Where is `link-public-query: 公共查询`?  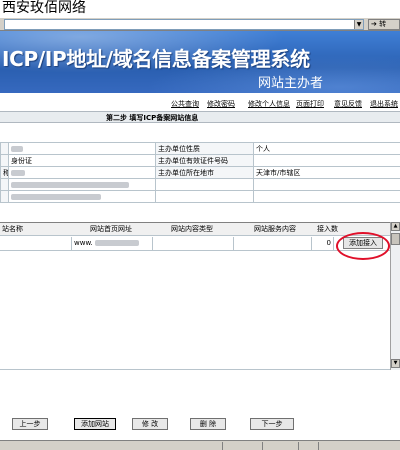
link-public-query: 公共查询 is located at coordinates (185, 104).